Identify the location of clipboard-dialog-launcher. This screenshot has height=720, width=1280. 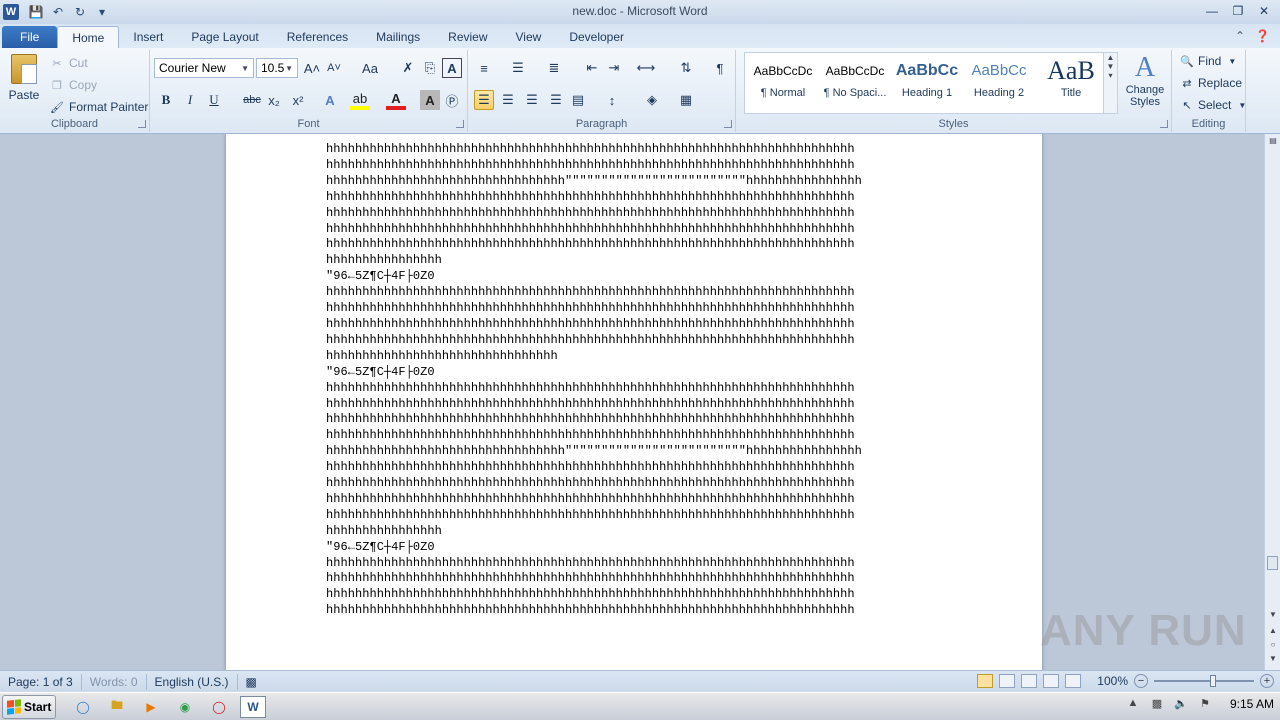
(142, 124).